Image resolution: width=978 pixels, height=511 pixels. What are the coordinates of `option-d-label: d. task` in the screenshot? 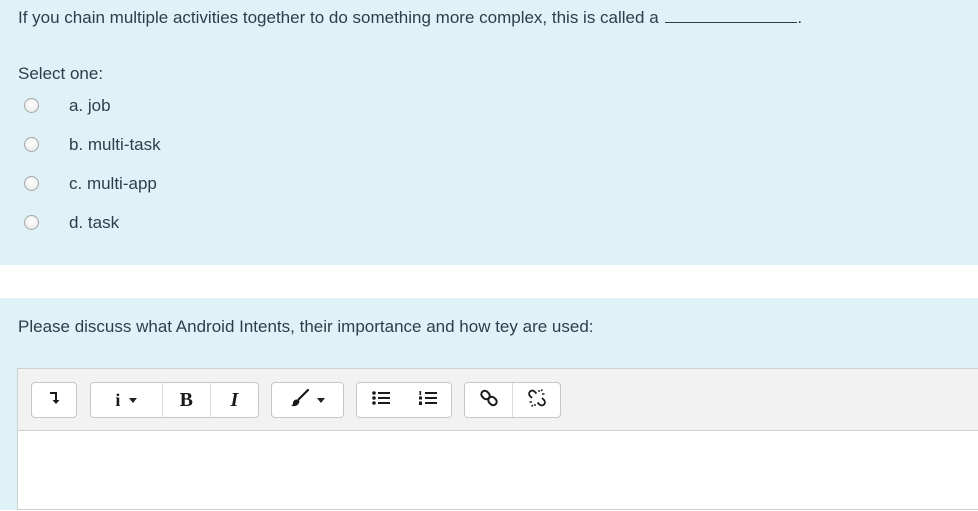 It's located at (94, 223).